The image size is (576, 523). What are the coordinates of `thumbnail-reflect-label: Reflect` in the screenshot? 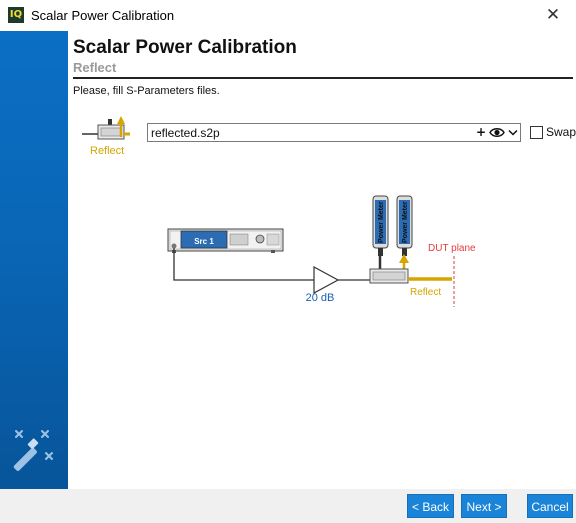 It's located at (107, 151).